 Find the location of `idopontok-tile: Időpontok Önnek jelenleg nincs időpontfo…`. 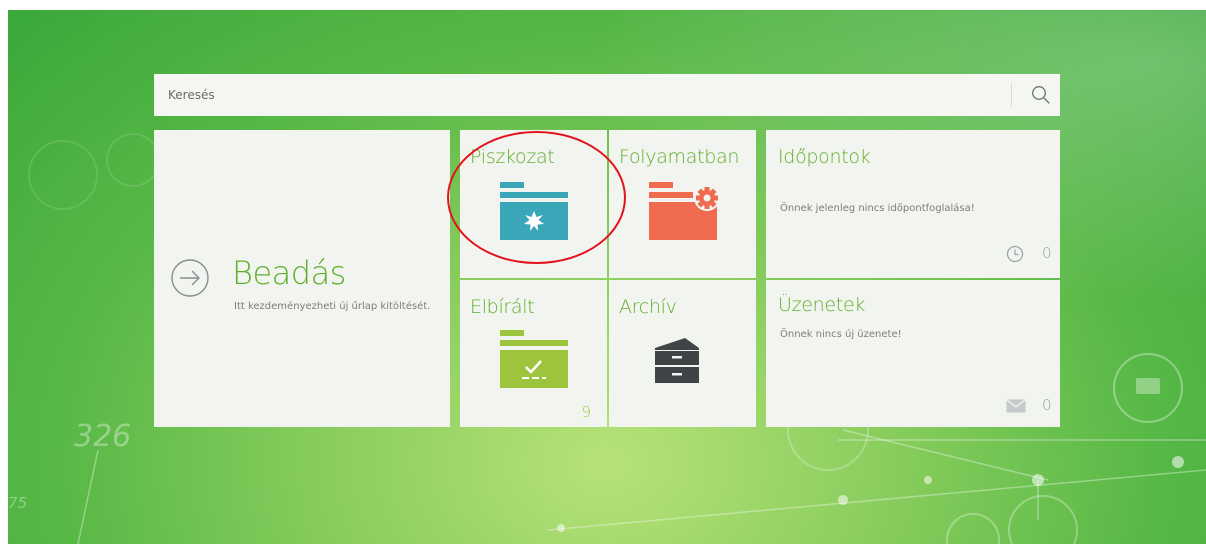

idopontok-tile: Időpontok Önnek jelenleg nincs időpontfo… is located at coordinates (913, 204).